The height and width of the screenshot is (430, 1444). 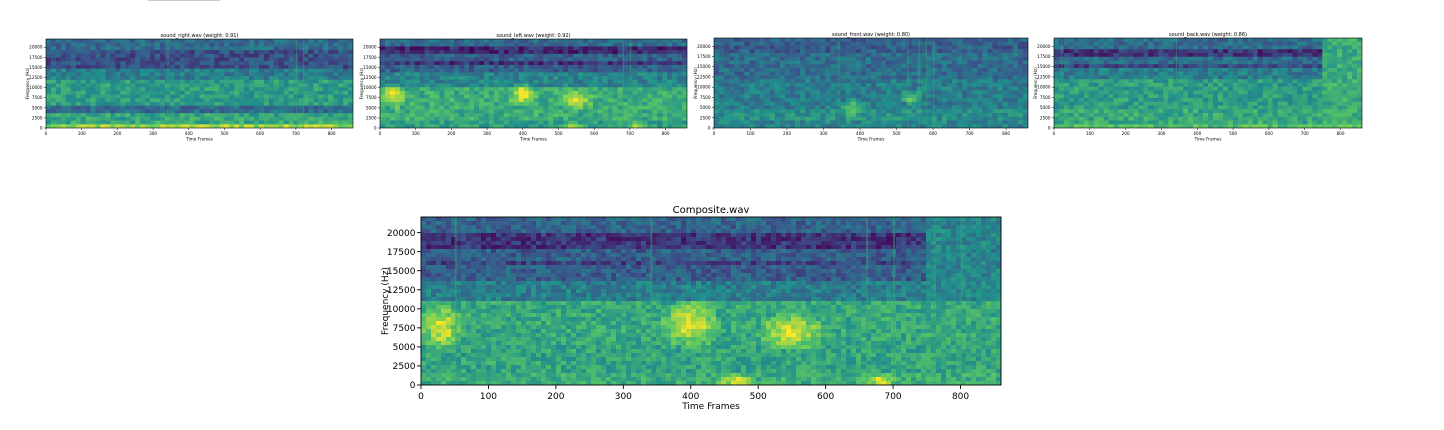 What do you see at coordinates (926, 83) in the screenshot?
I see `spectrogram-streak` at bounding box center [926, 83].